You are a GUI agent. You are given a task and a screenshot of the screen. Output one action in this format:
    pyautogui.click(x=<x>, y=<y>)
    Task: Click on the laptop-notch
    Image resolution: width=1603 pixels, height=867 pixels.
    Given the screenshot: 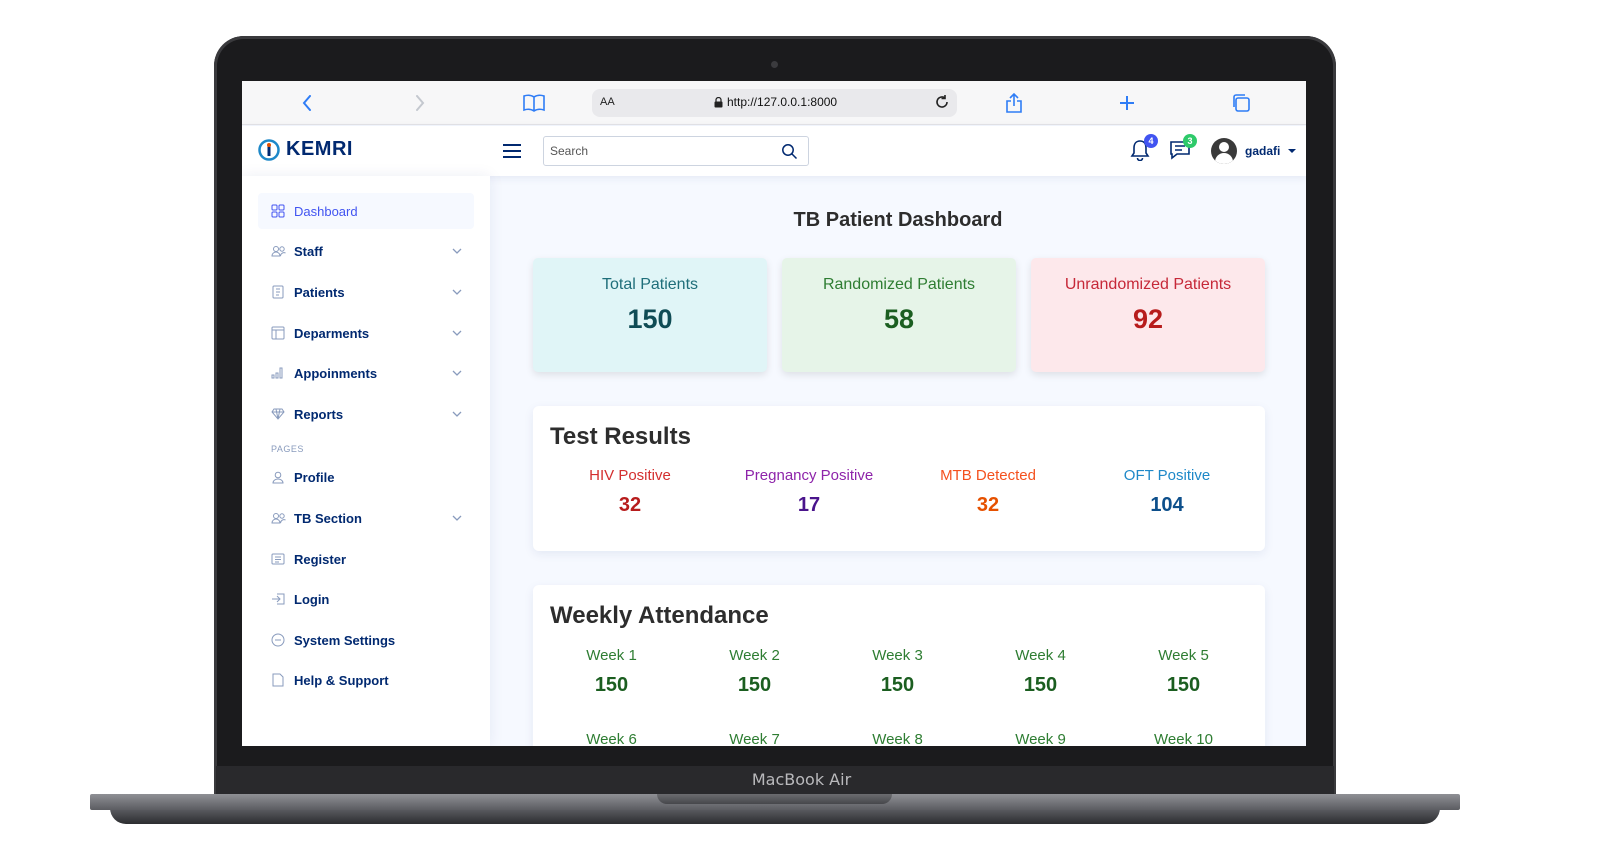 What is the action you would take?
    pyautogui.click(x=774, y=799)
    